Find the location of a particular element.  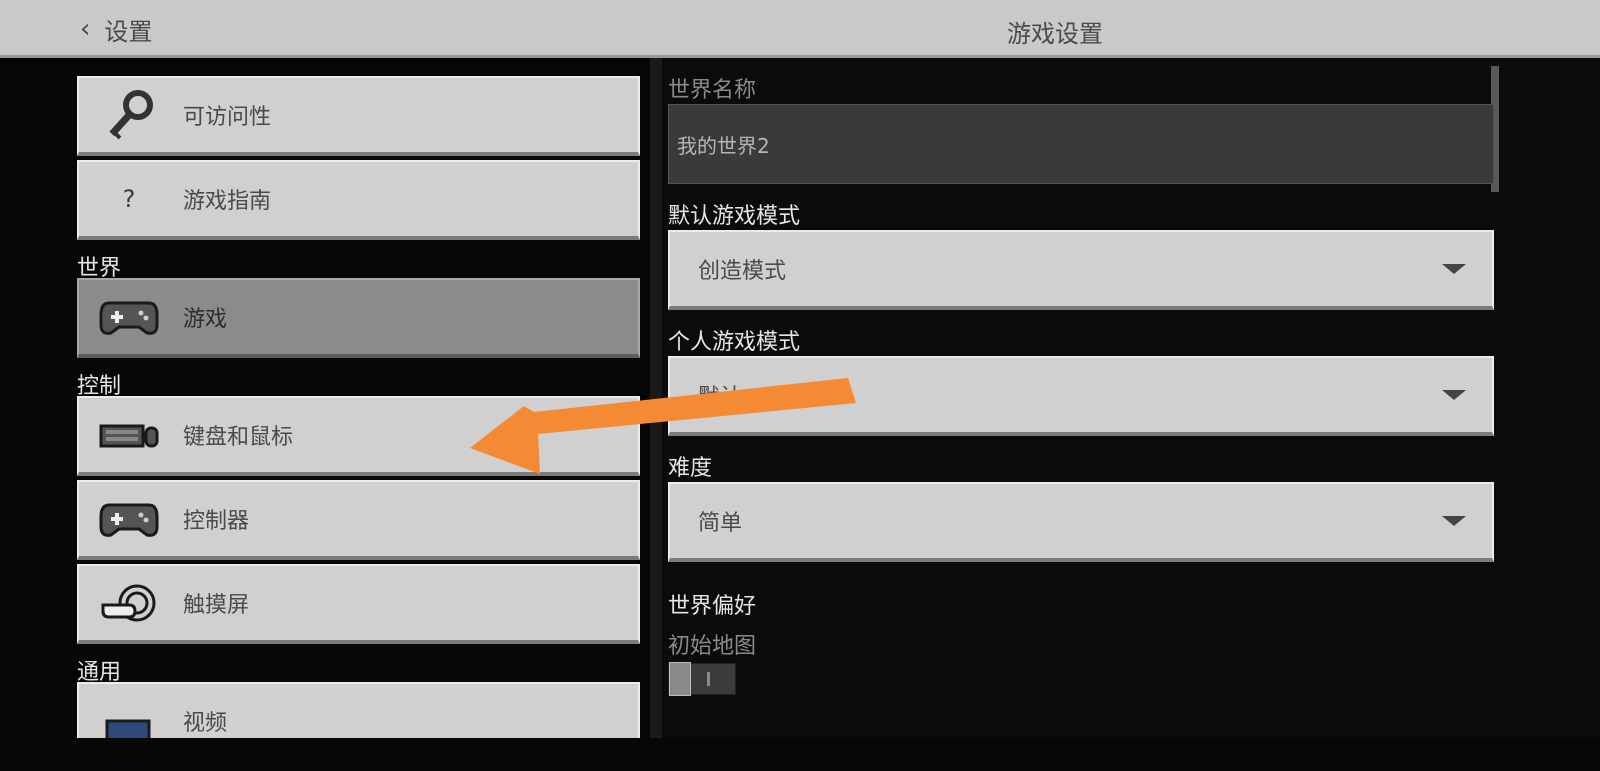

sidebar-item-label: 游戏指南 is located at coordinates (227, 201).